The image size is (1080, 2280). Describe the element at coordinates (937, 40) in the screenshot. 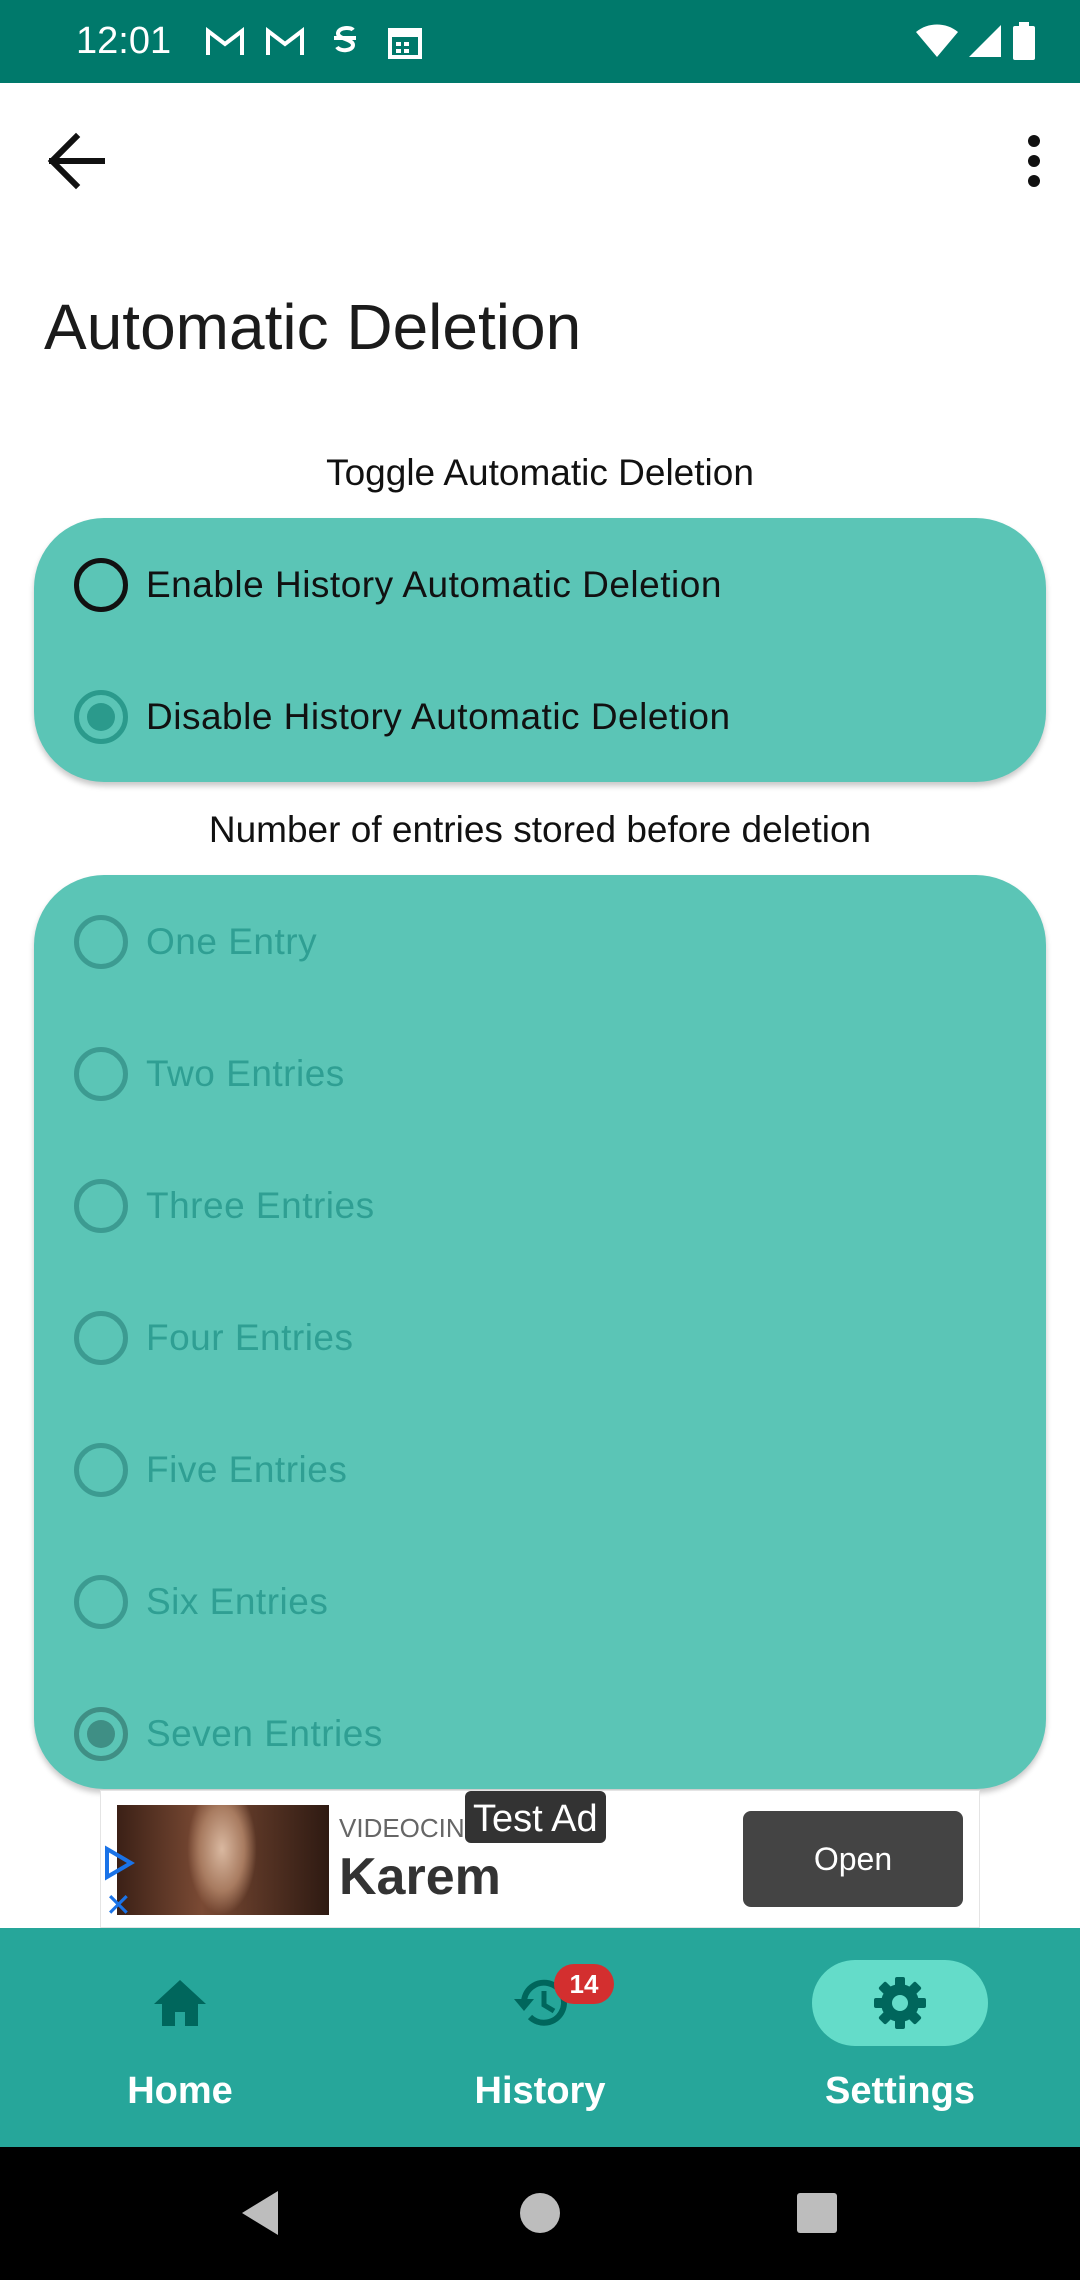

I see `wifi-icon` at that location.